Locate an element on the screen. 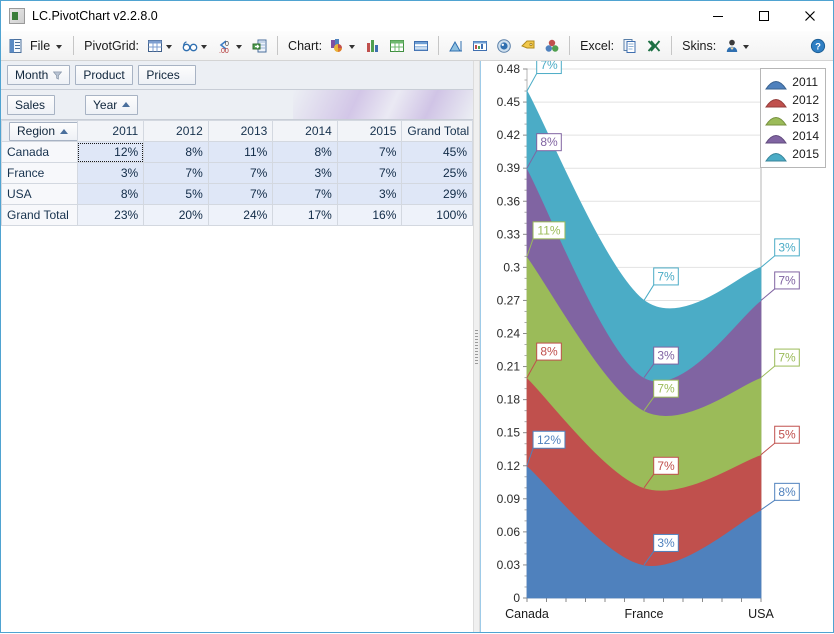  data-label-2012-USA: 5% is located at coordinates (787, 435).